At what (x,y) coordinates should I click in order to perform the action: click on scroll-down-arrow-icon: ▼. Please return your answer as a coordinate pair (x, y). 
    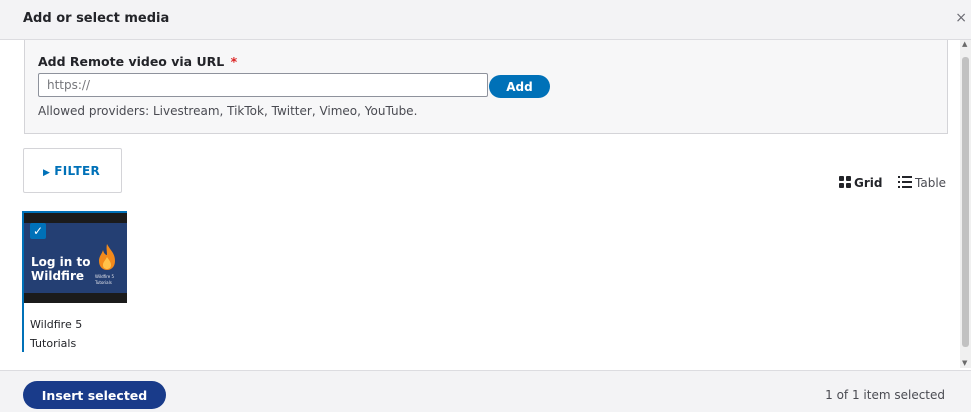
    Looking at the image, I should click on (964, 363).